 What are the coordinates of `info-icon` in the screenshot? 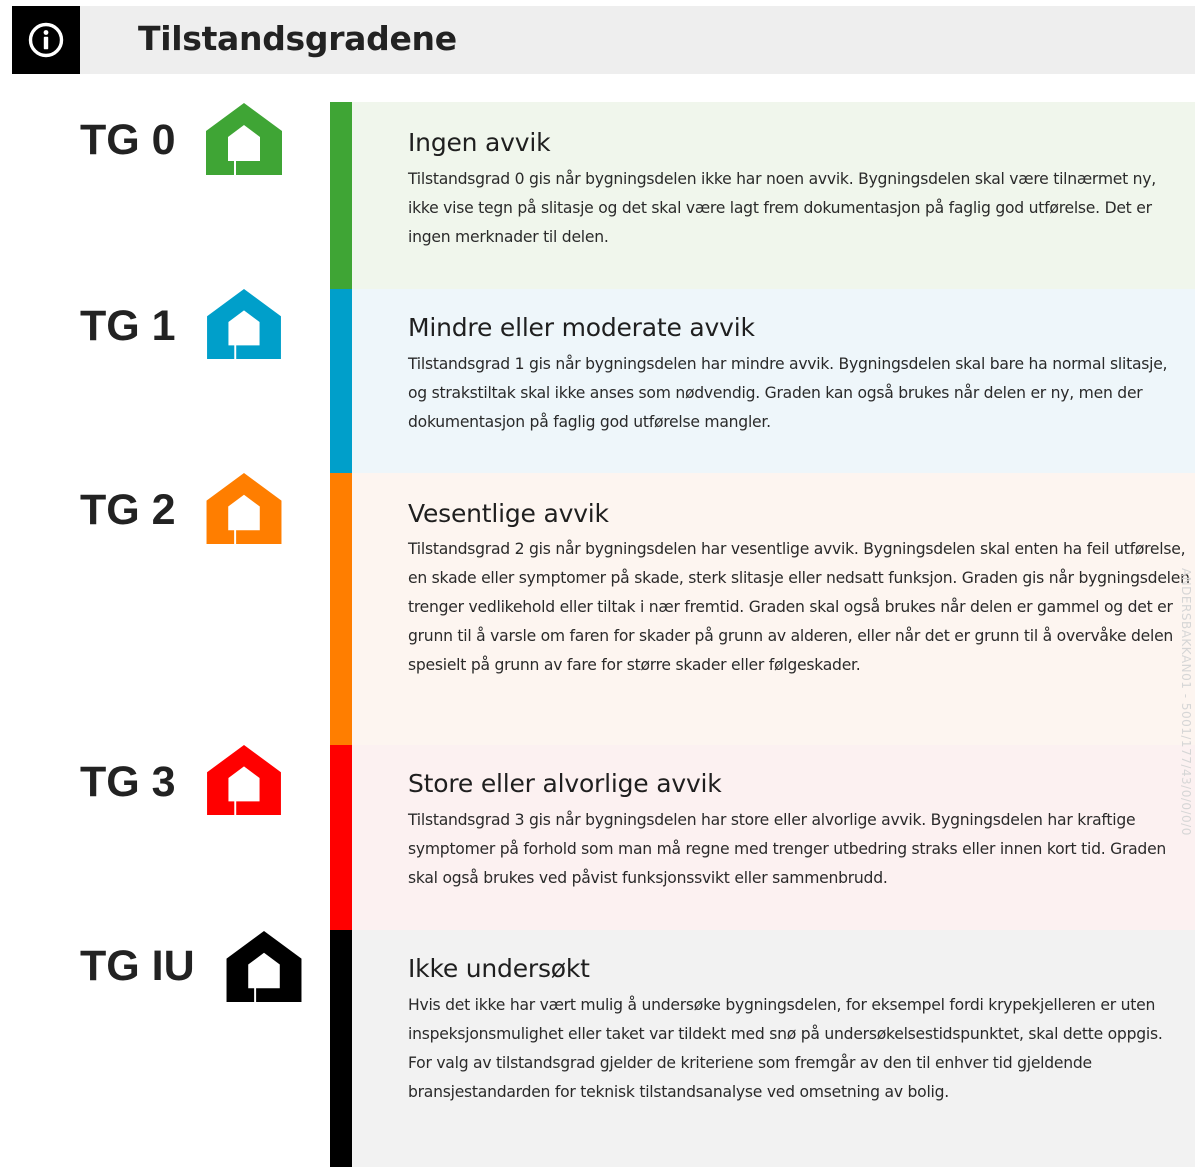 It's located at (46, 40).